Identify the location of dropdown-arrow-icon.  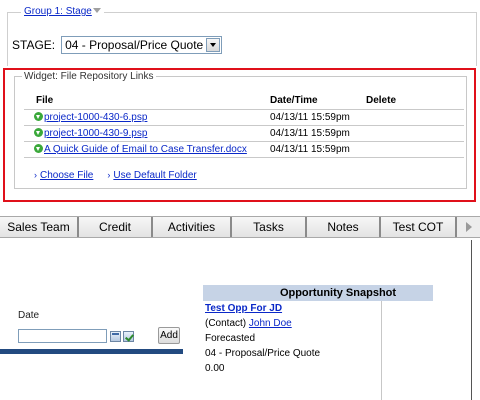
(213, 45).